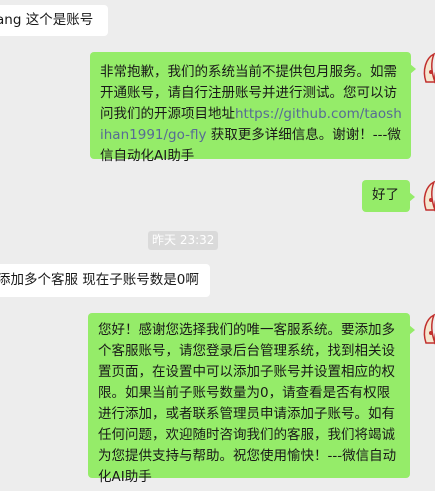 The width and height of the screenshot is (435, 491). I want to click on message-bubble-incoming: ang 这个是账号, so click(54, 20).